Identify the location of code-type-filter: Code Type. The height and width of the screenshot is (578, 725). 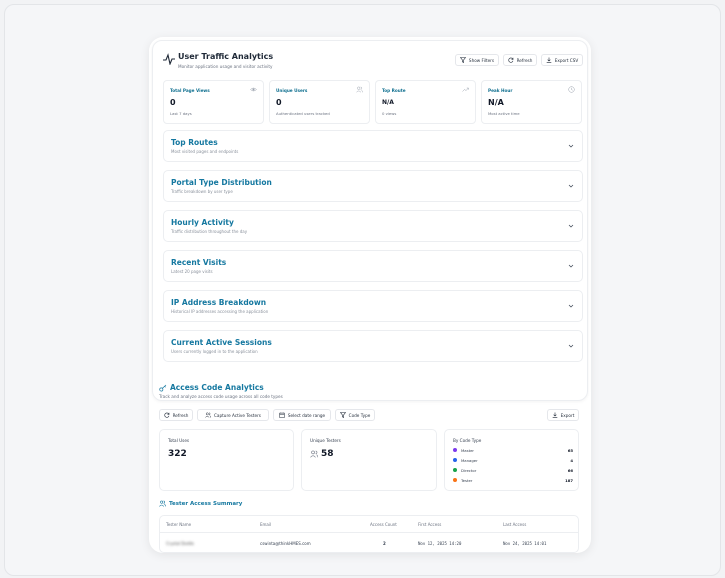
(355, 415).